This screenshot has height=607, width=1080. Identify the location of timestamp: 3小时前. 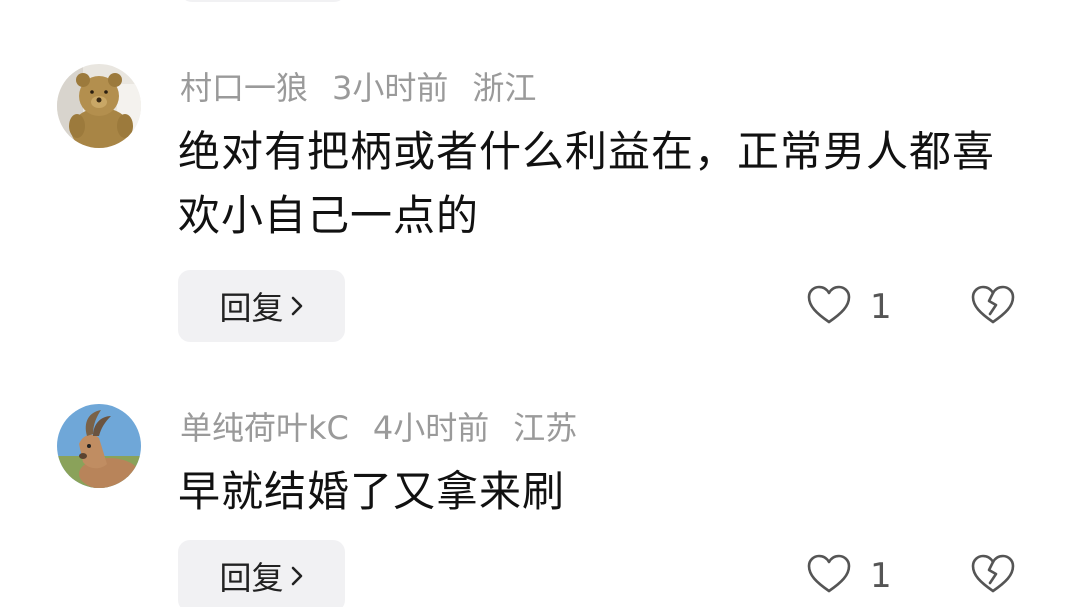
(390, 88).